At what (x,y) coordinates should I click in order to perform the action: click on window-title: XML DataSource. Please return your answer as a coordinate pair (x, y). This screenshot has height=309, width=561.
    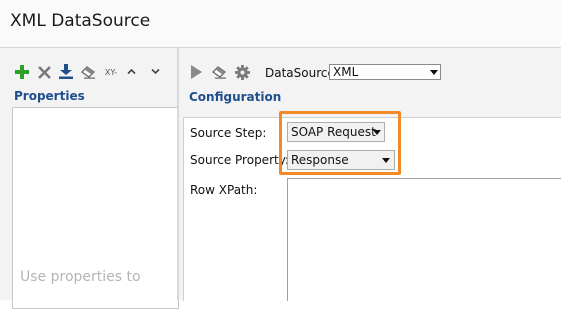
    Looking at the image, I should click on (80, 21).